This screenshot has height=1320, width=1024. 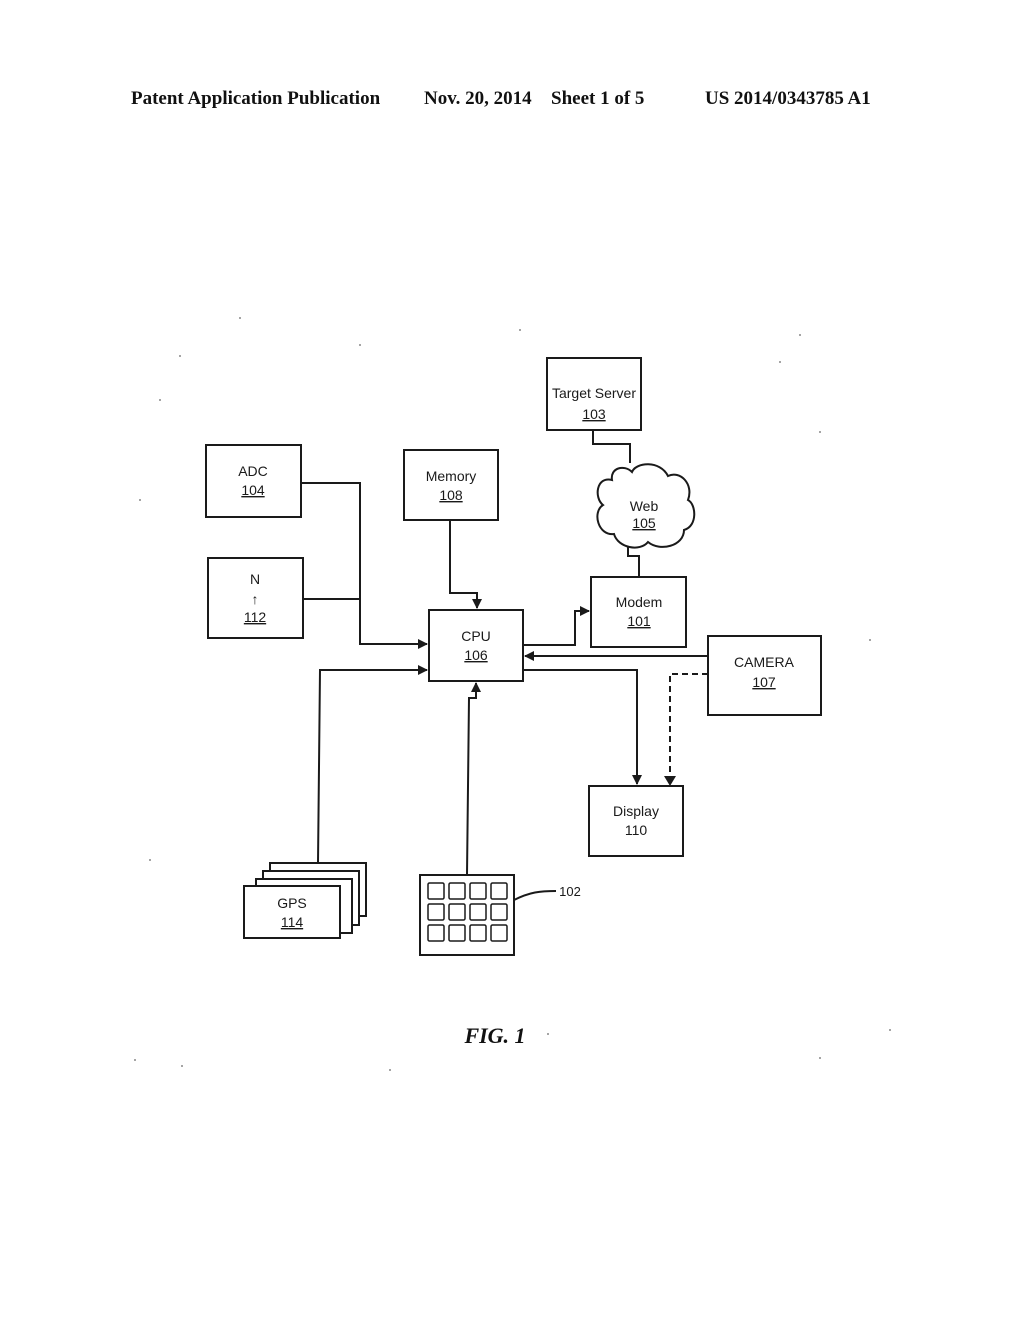 I want to click on target-server-label: Target Server, so click(x=594, y=393).